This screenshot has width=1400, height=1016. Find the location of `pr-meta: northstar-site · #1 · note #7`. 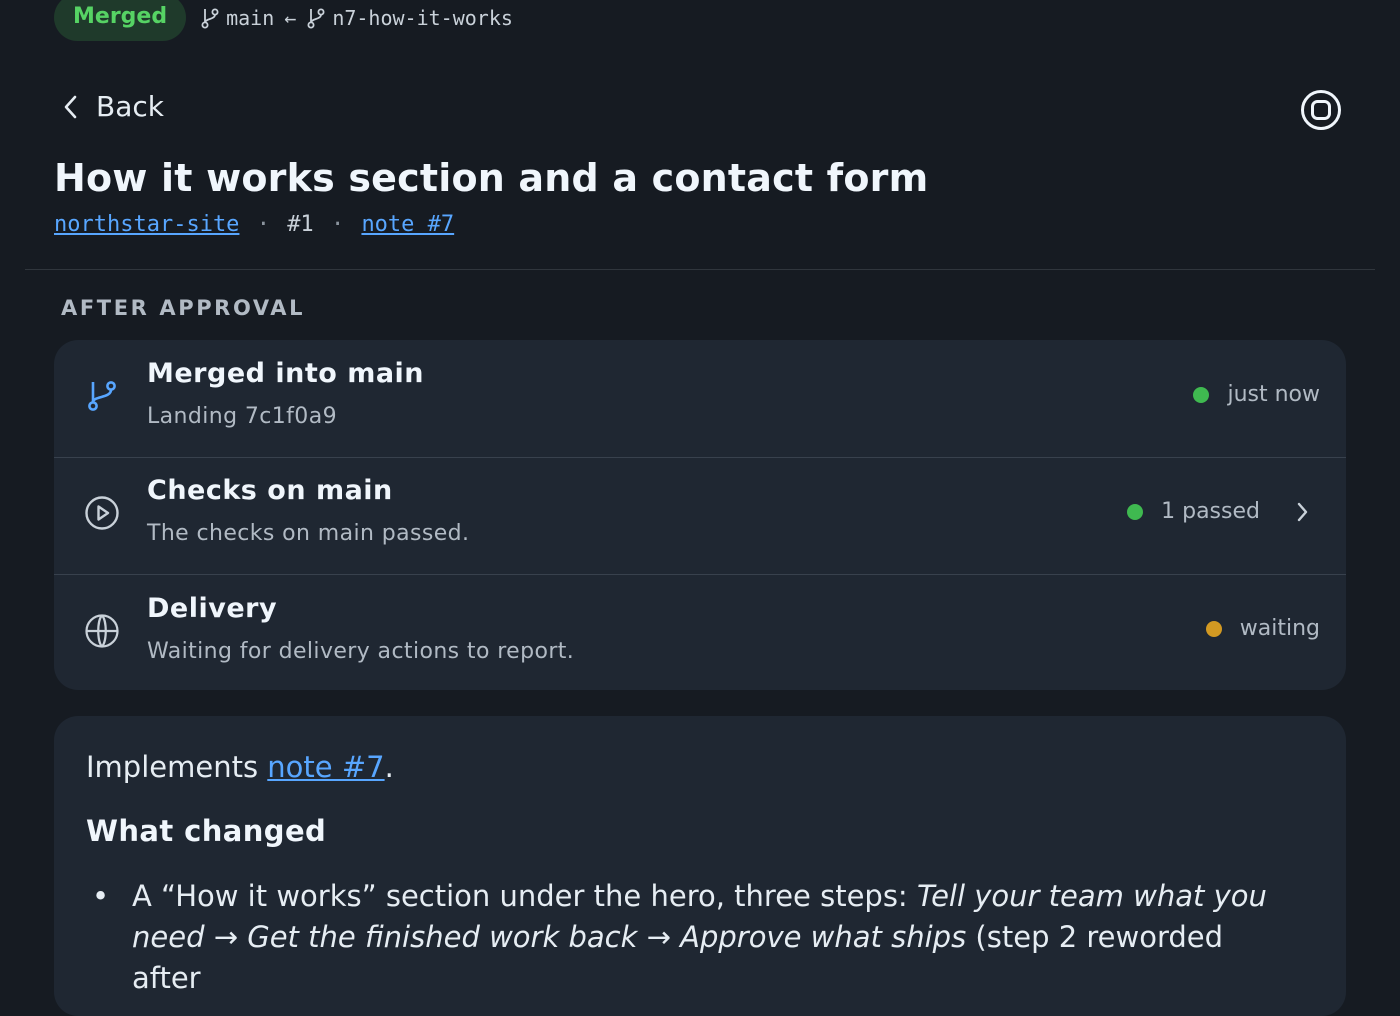

pr-meta: northstar-site · #1 · note #7 is located at coordinates (254, 224).